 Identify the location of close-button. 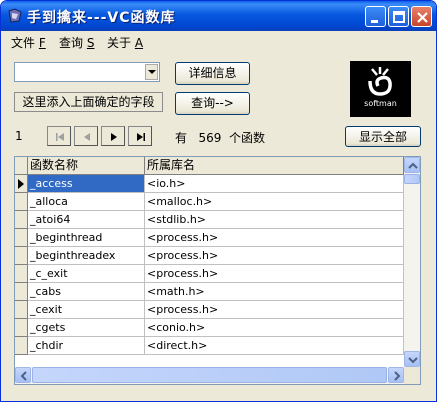
(421, 16).